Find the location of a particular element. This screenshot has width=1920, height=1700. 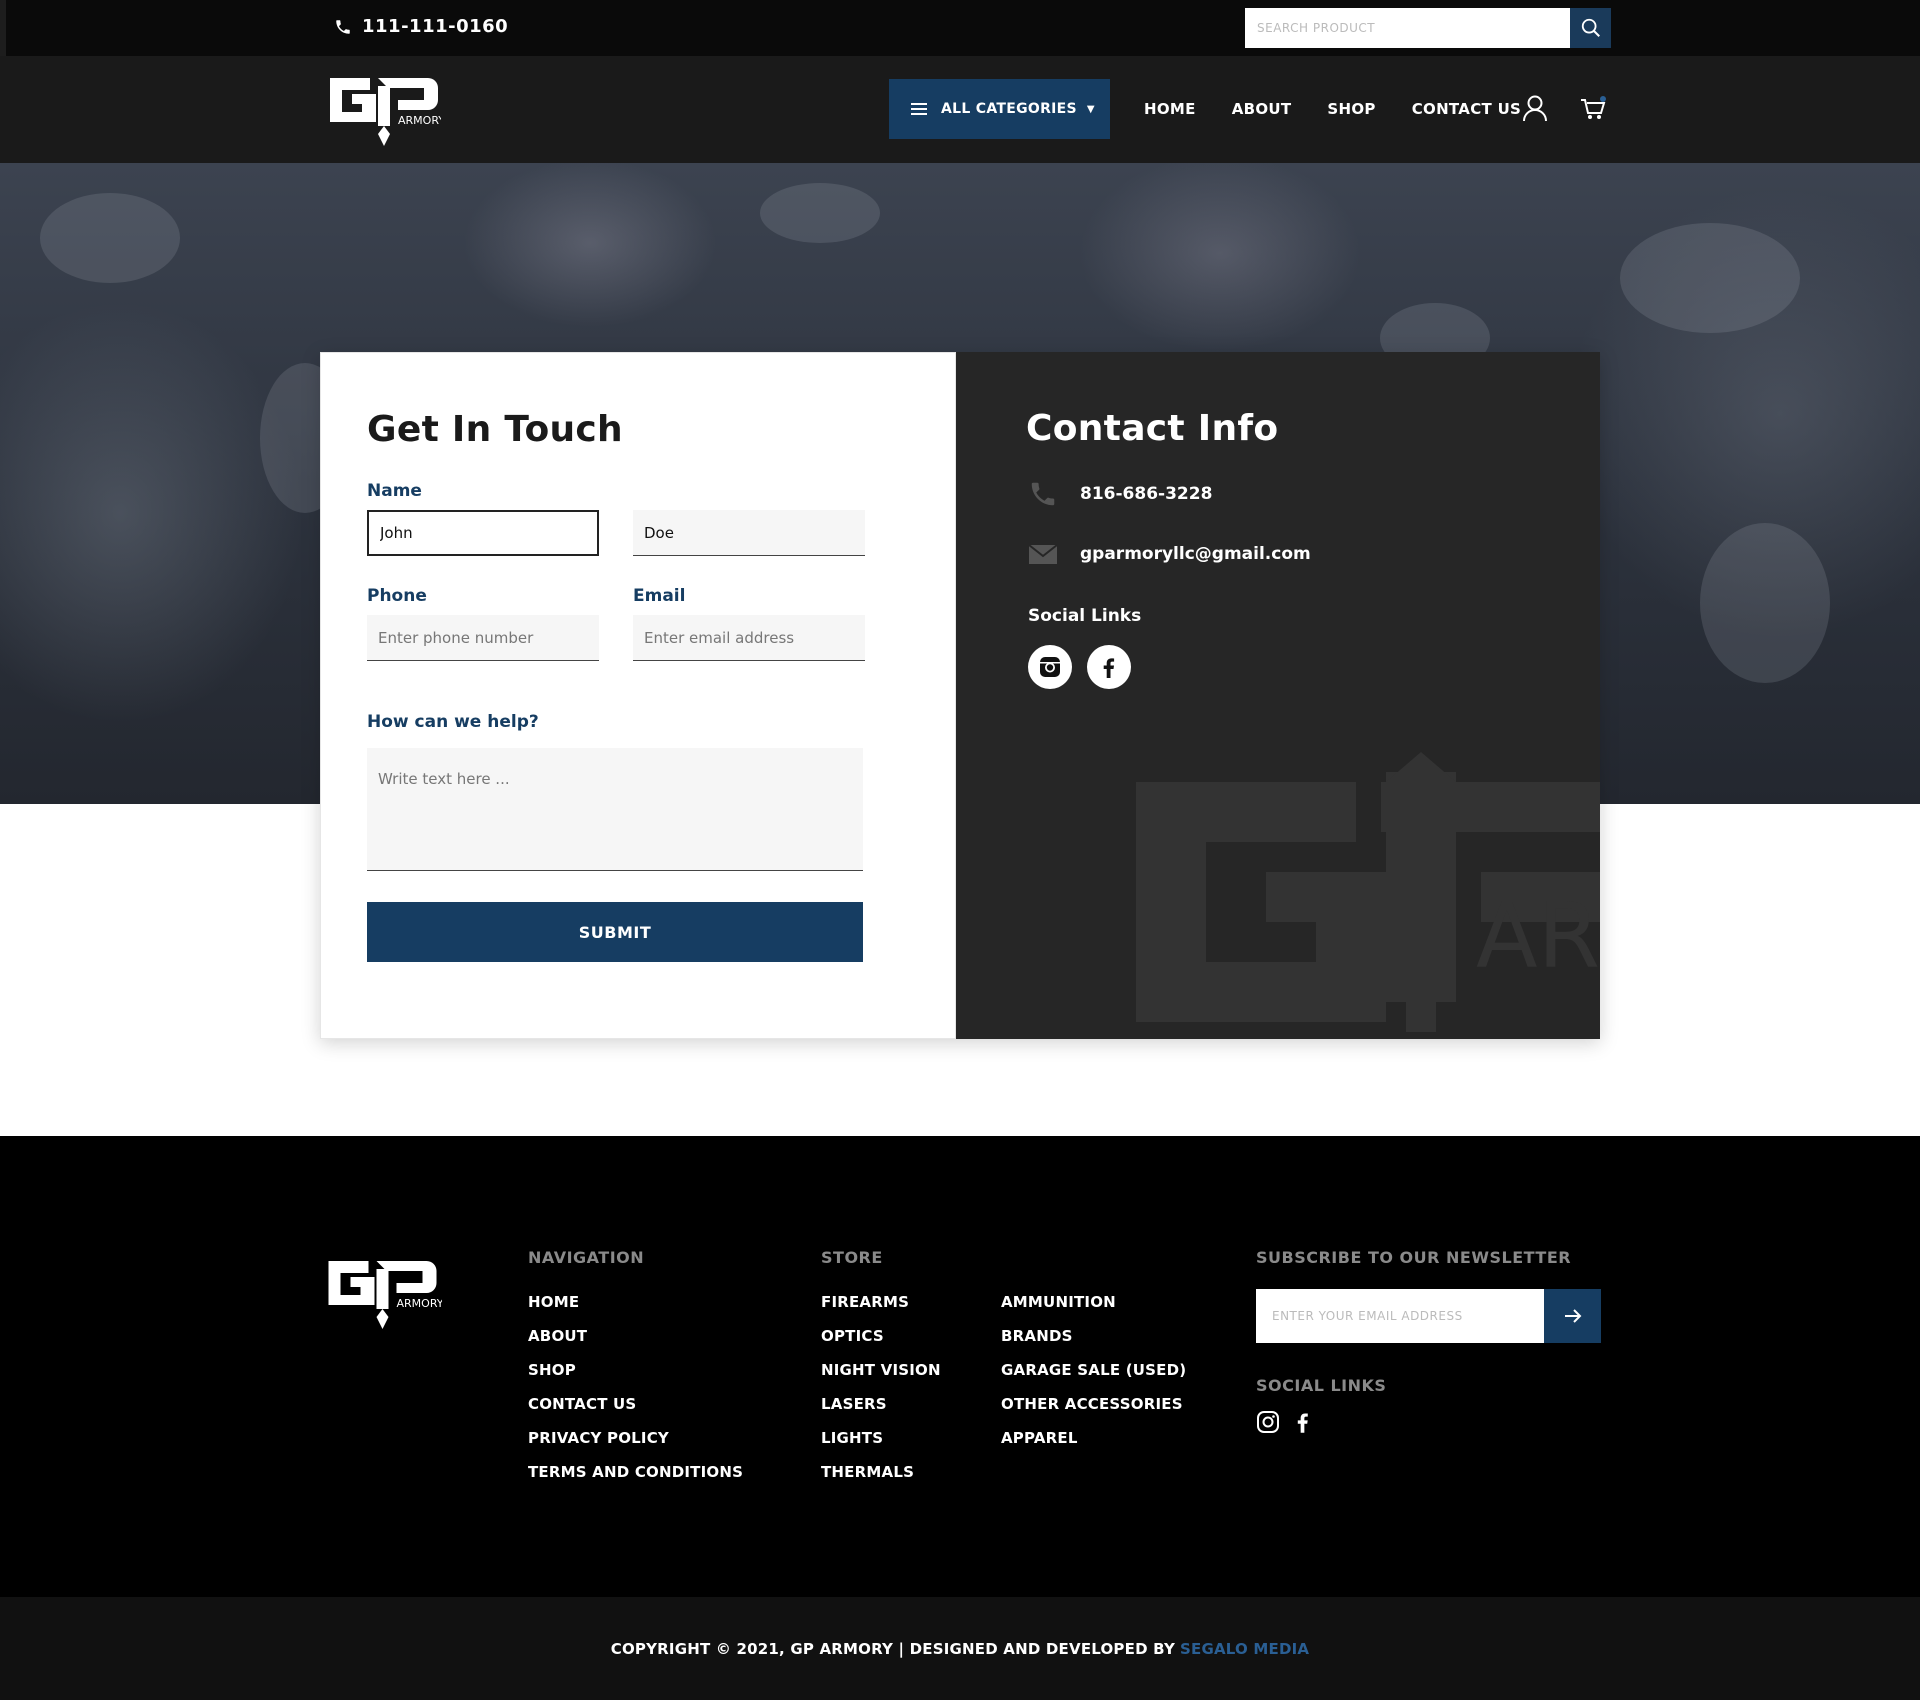

footer-store-link: FIREARMS is located at coordinates (881, 1310).